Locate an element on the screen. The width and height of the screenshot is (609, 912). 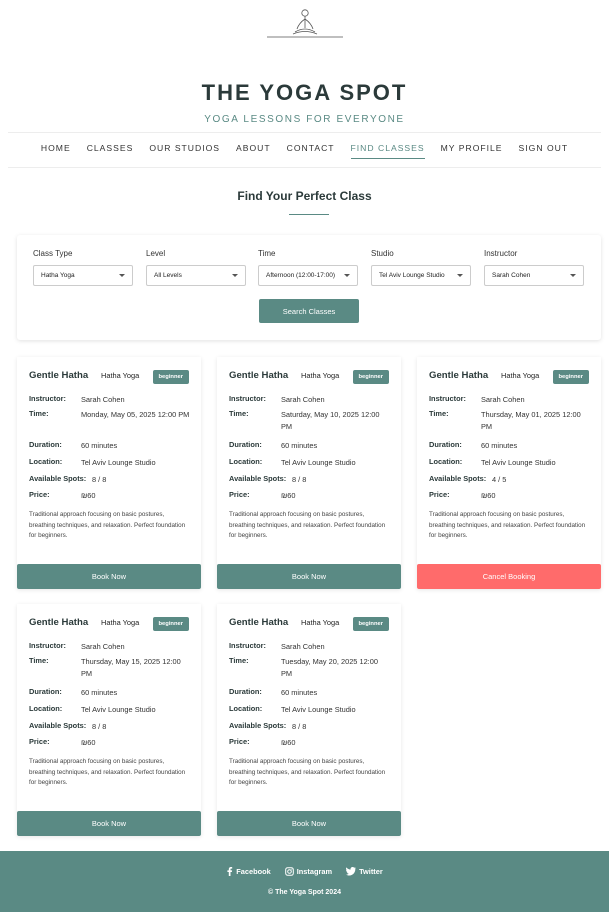
nav-home: HOME is located at coordinates (56, 150).